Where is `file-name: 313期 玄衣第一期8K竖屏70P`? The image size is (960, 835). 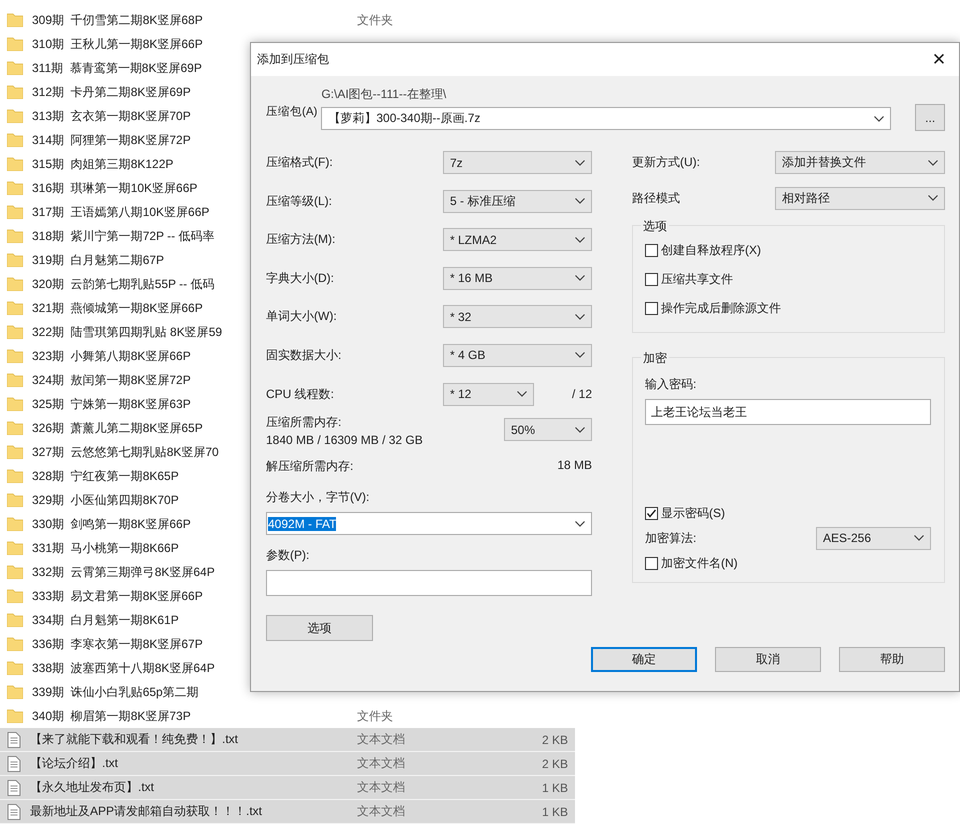 file-name: 313期 玄衣第一期8K竖屏70P is located at coordinates (111, 116).